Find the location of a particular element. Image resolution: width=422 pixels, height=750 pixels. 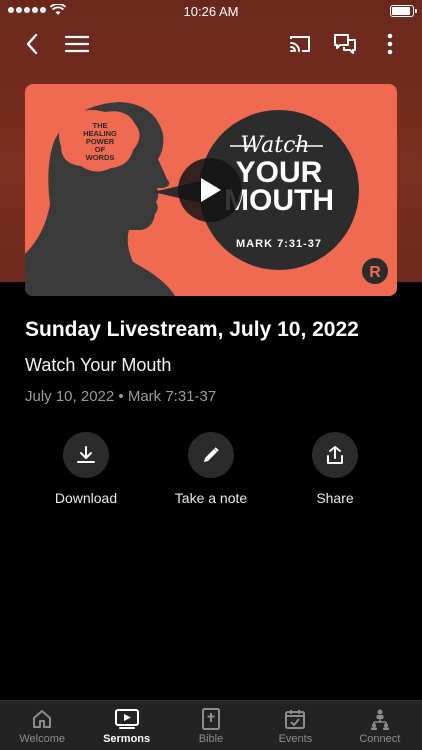

chat-button is located at coordinates (345, 44).